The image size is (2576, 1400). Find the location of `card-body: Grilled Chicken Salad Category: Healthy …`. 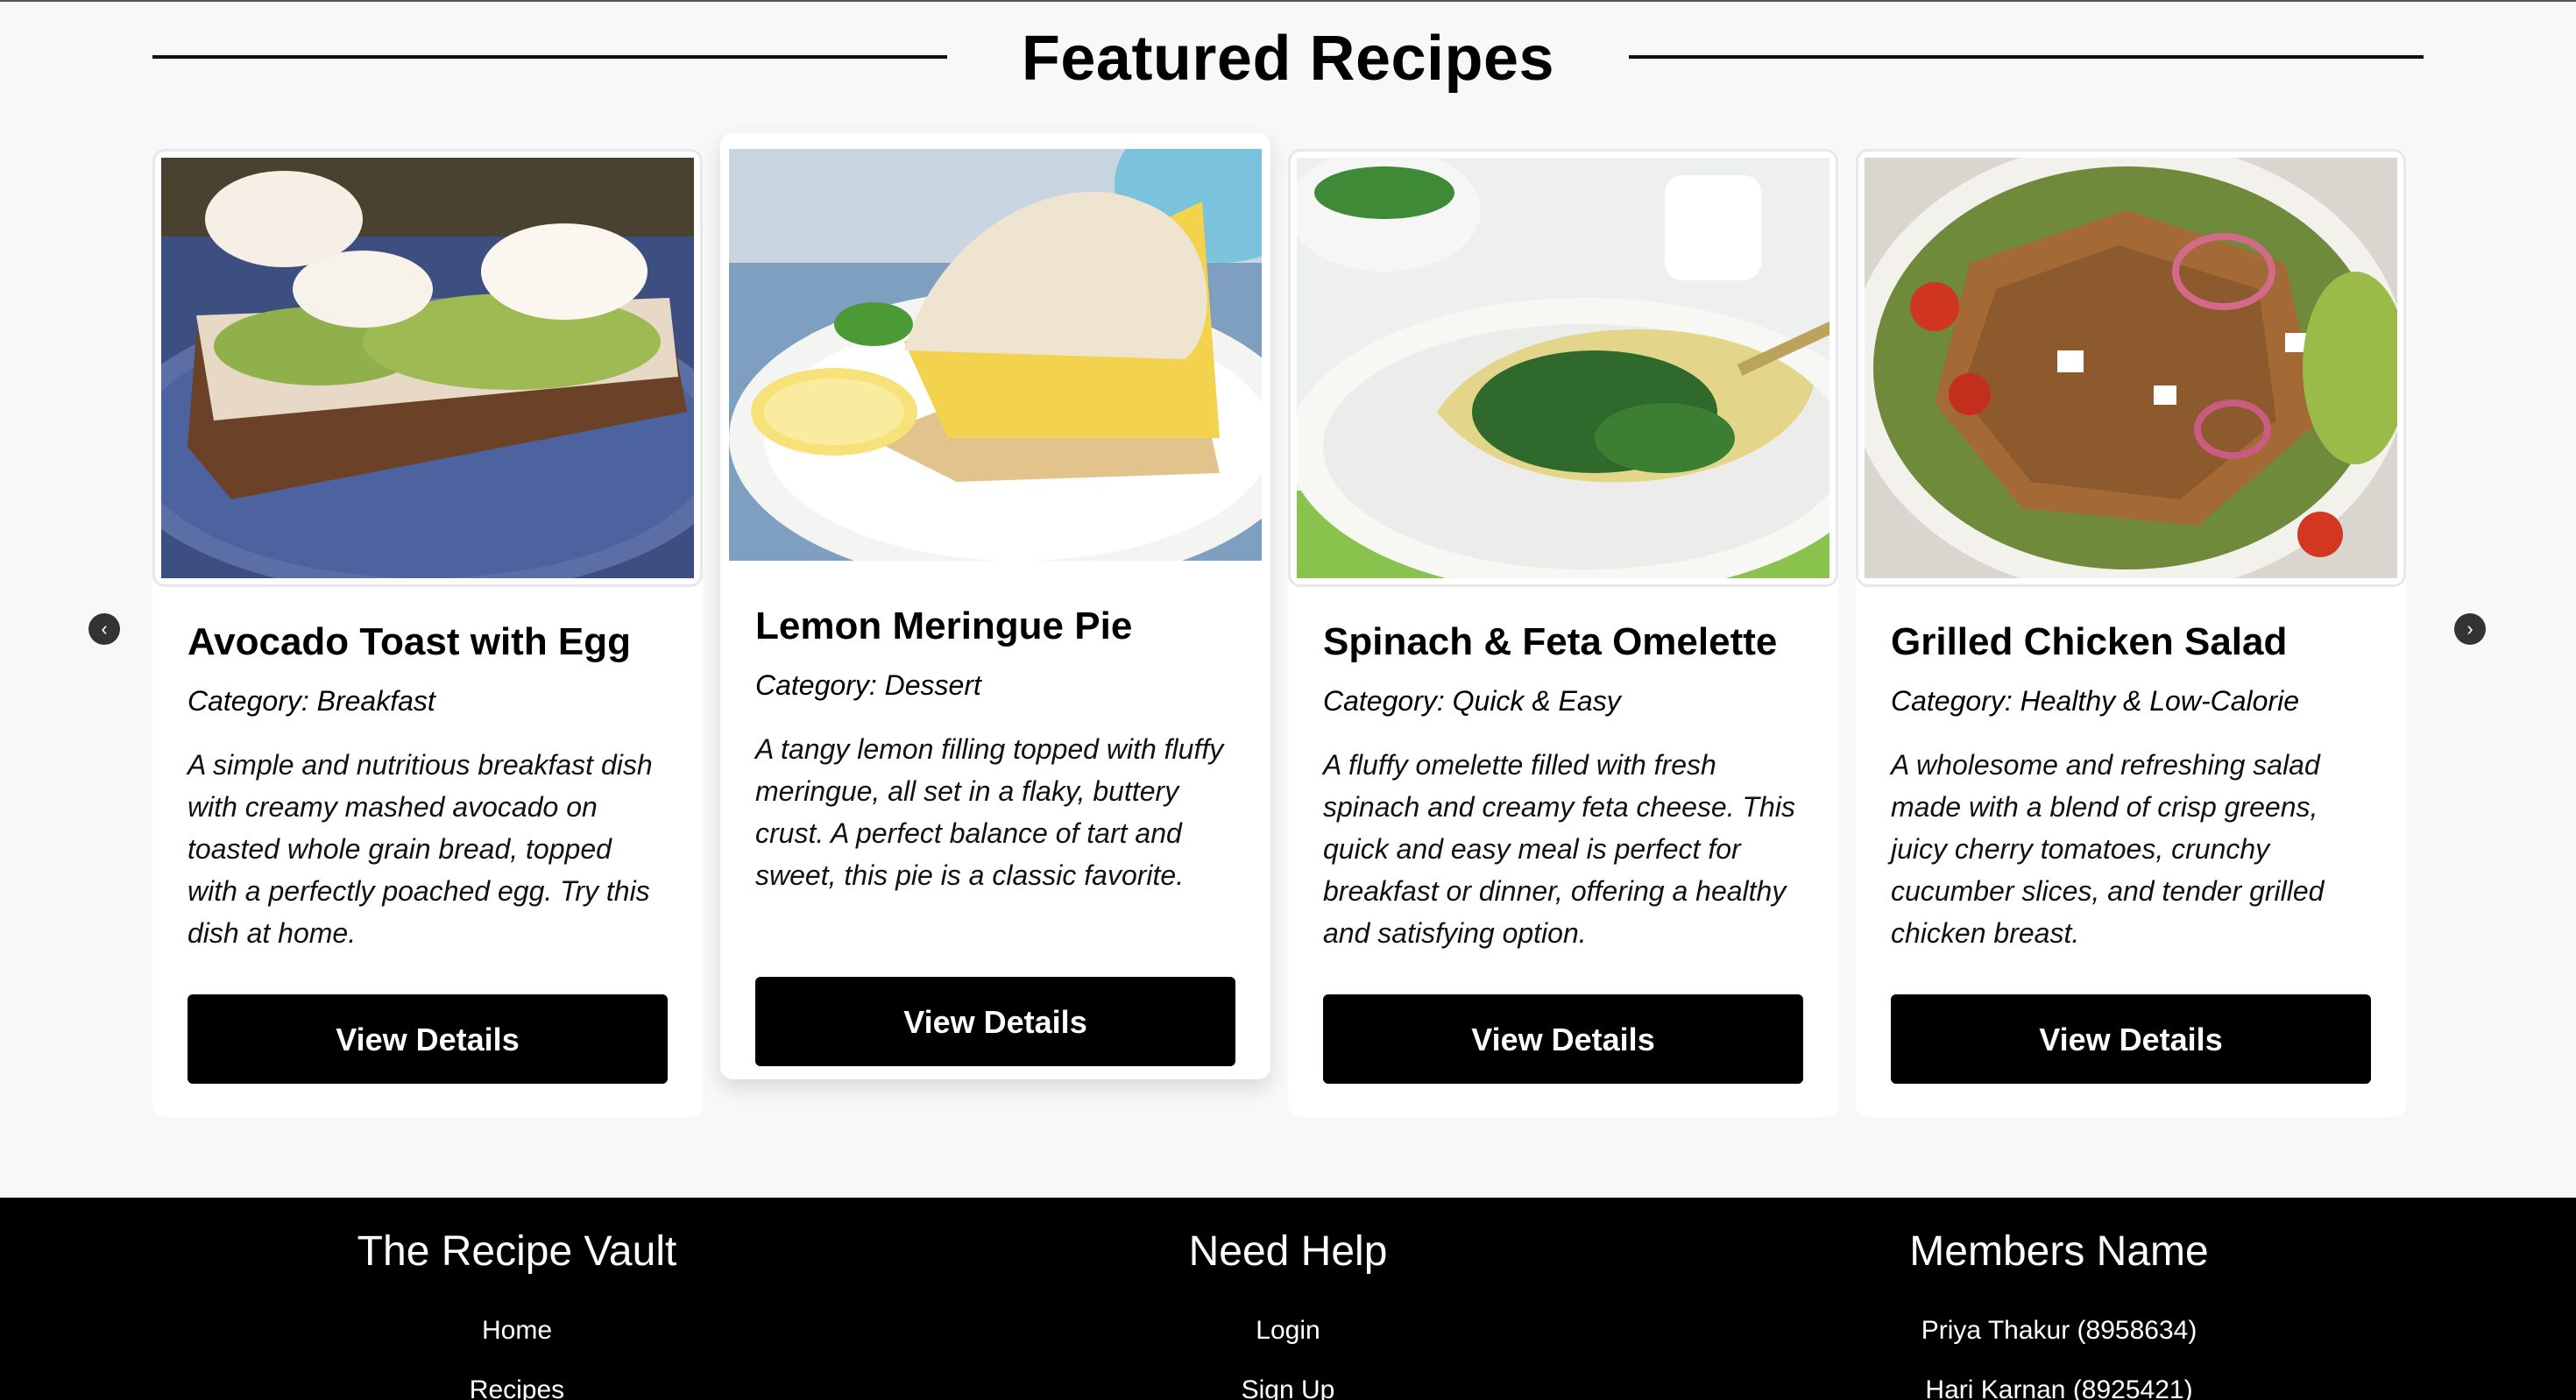

card-body: Grilled Chicken Salad Category: Healthy … is located at coordinates (2131, 786).